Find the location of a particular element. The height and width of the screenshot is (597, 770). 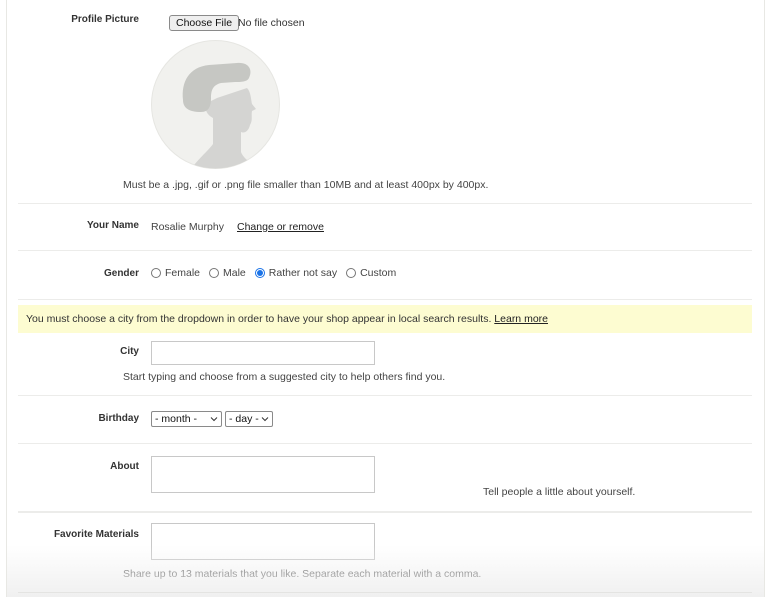

about-textarea is located at coordinates (263, 474).